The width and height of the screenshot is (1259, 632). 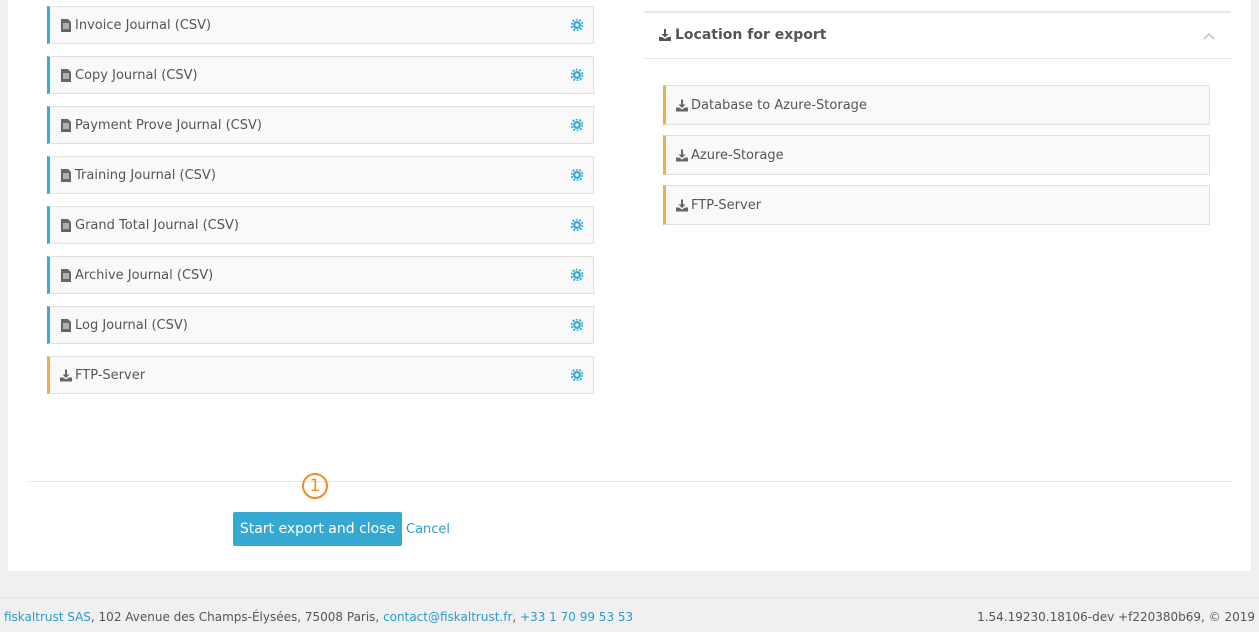 What do you see at coordinates (47, 617) in the screenshot?
I see `company-link: fiskaltrust SAS` at bounding box center [47, 617].